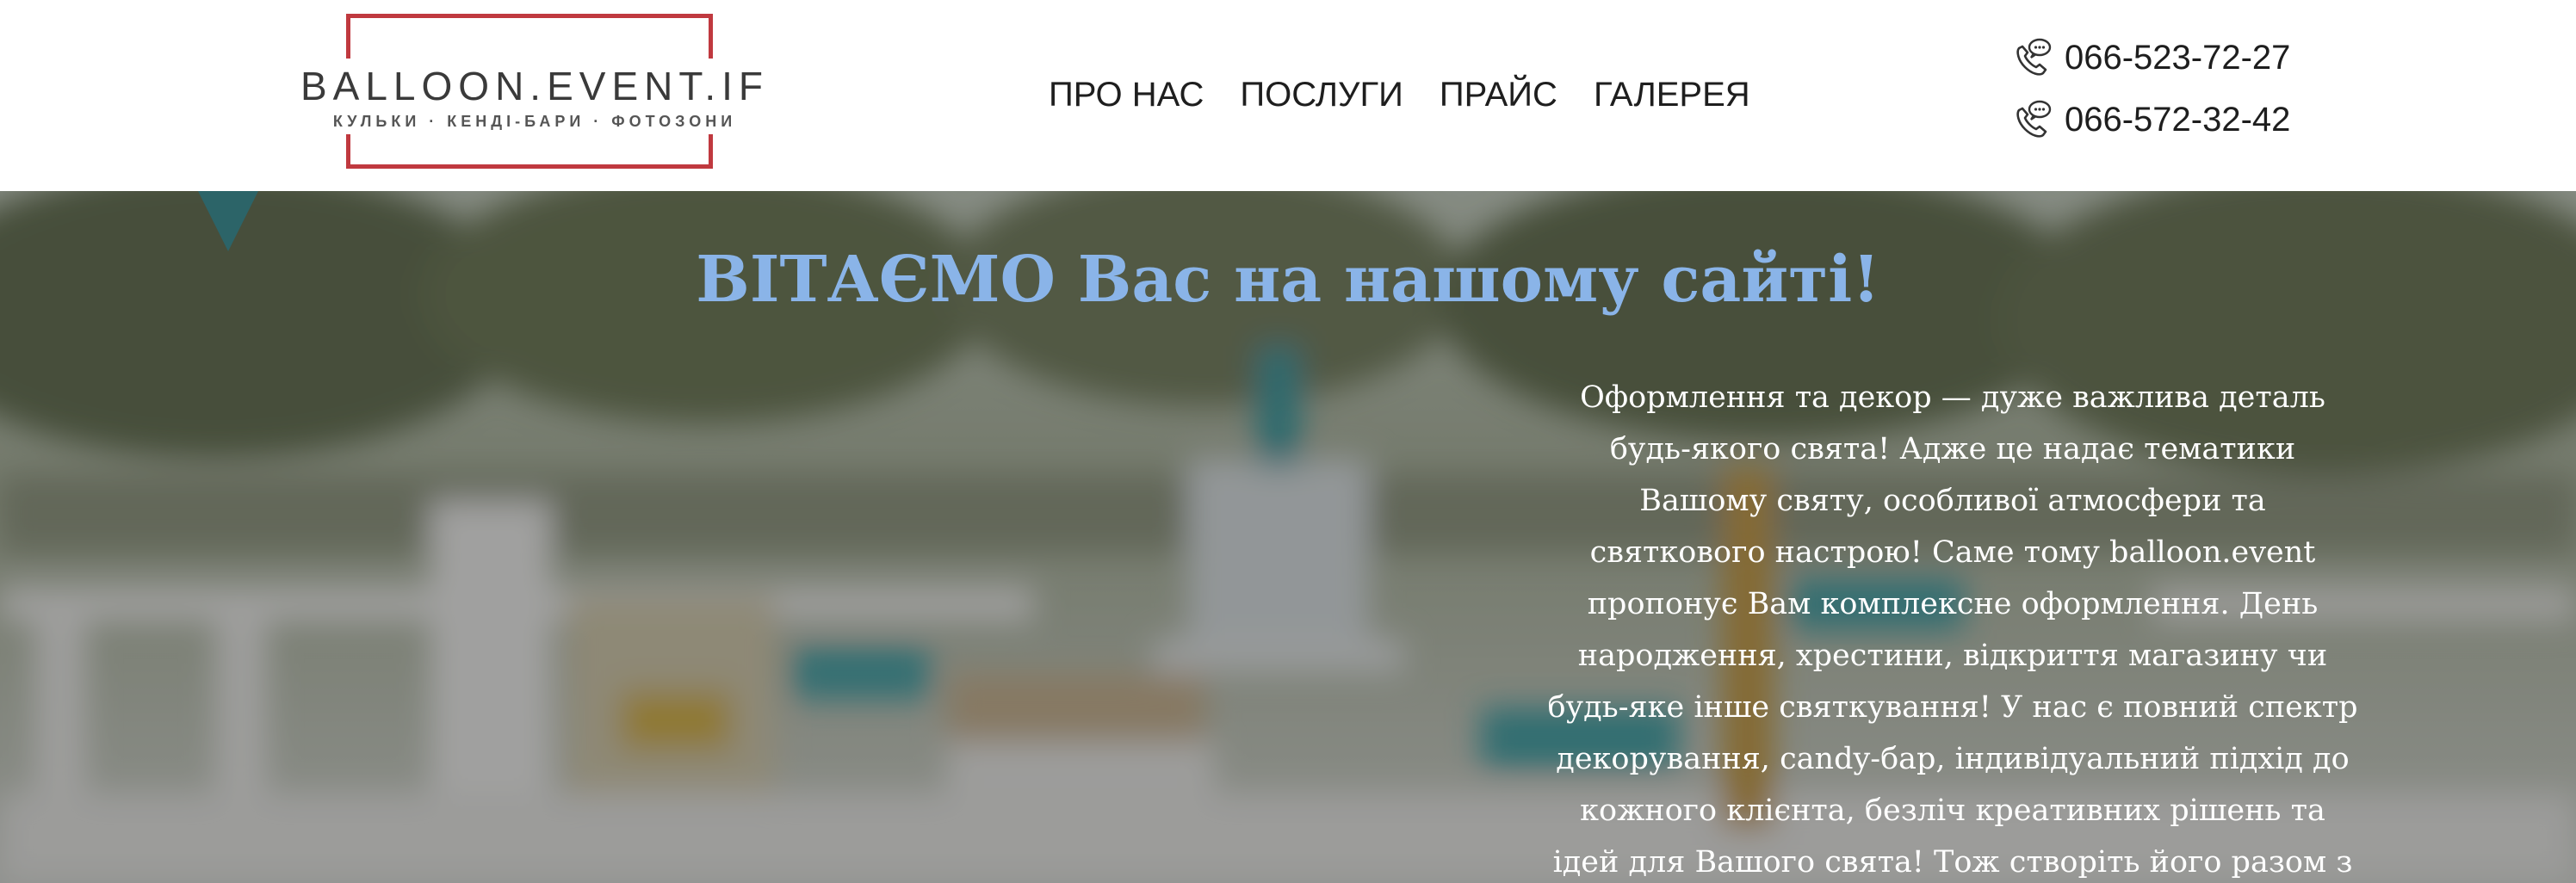 This screenshot has height=883, width=2576. Describe the element at coordinates (1953, 449) in the screenshot. I see `hero-text-line: будь-якого свята! Адже це надає тематики` at that location.